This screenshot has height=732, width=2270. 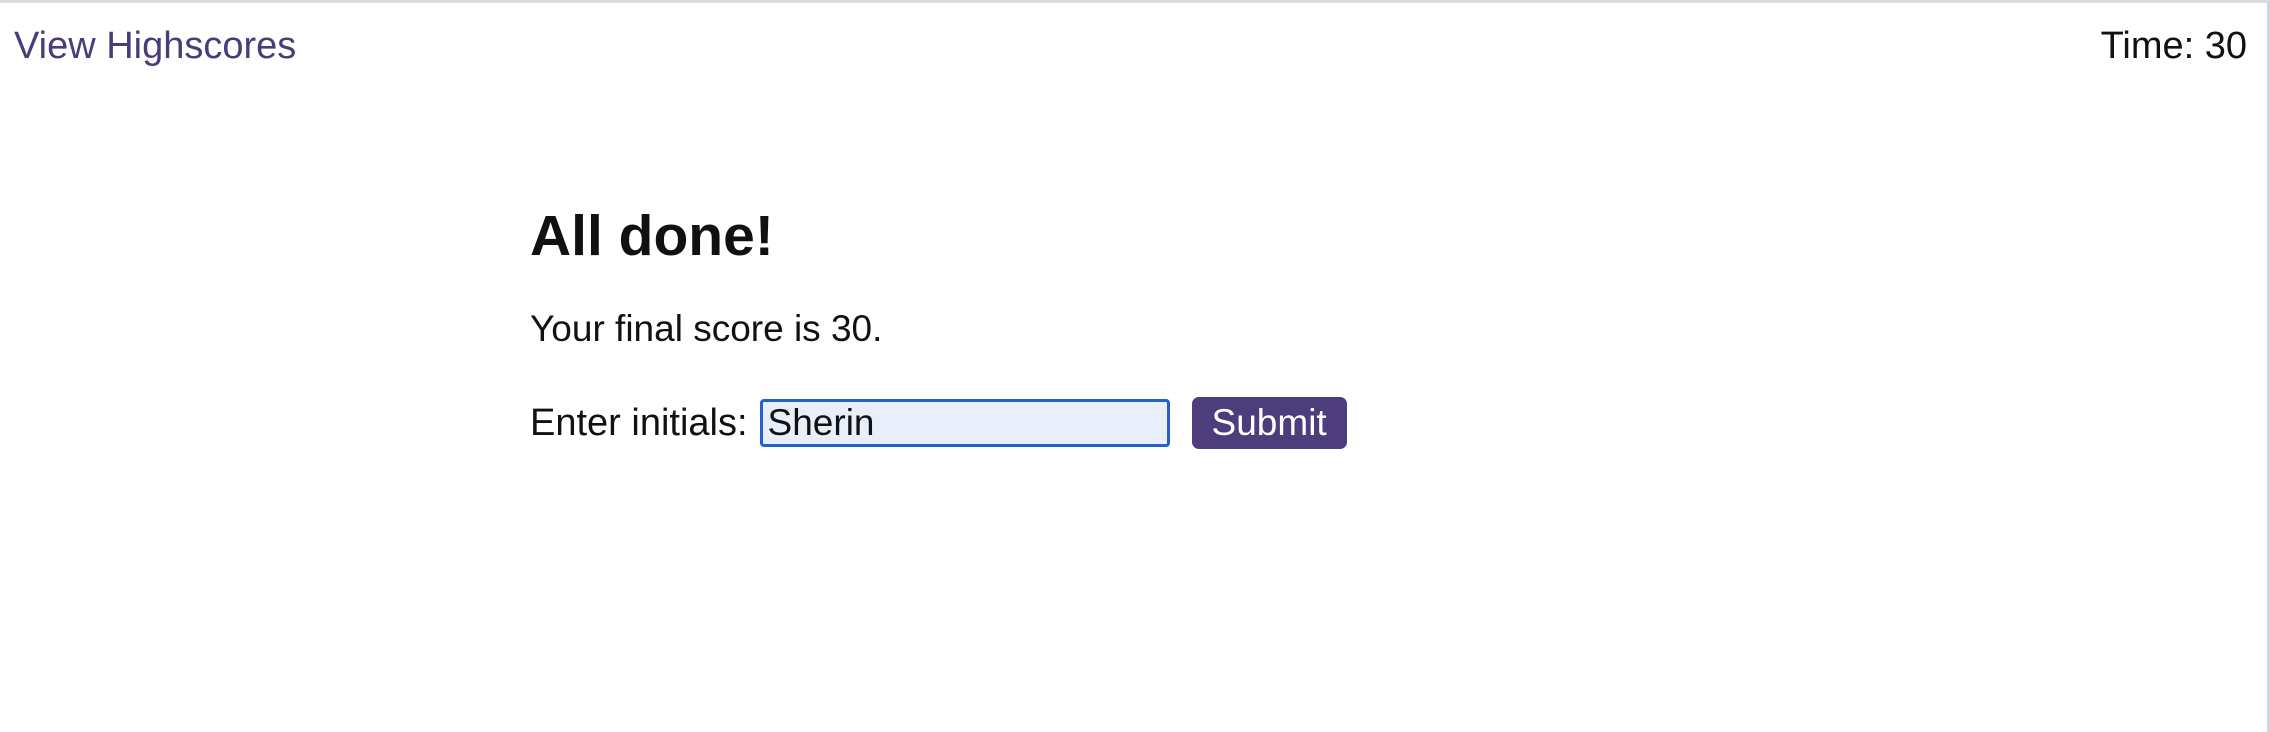 I want to click on initials-form: Enter initials: Submit, so click(x=1130, y=423).